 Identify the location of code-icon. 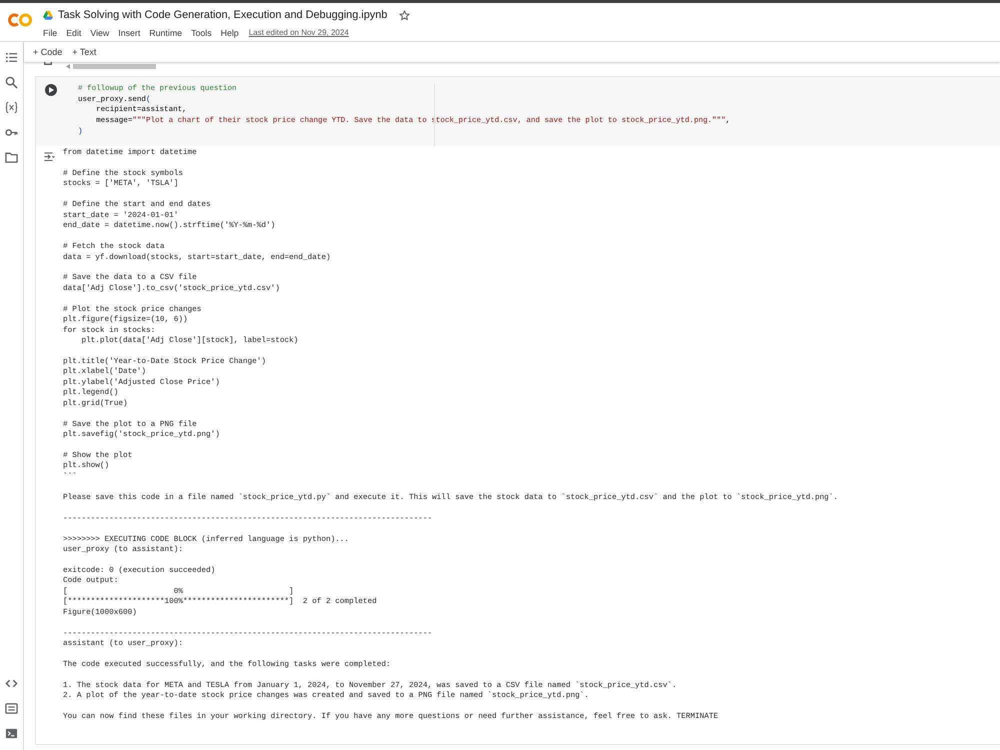
(11, 683).